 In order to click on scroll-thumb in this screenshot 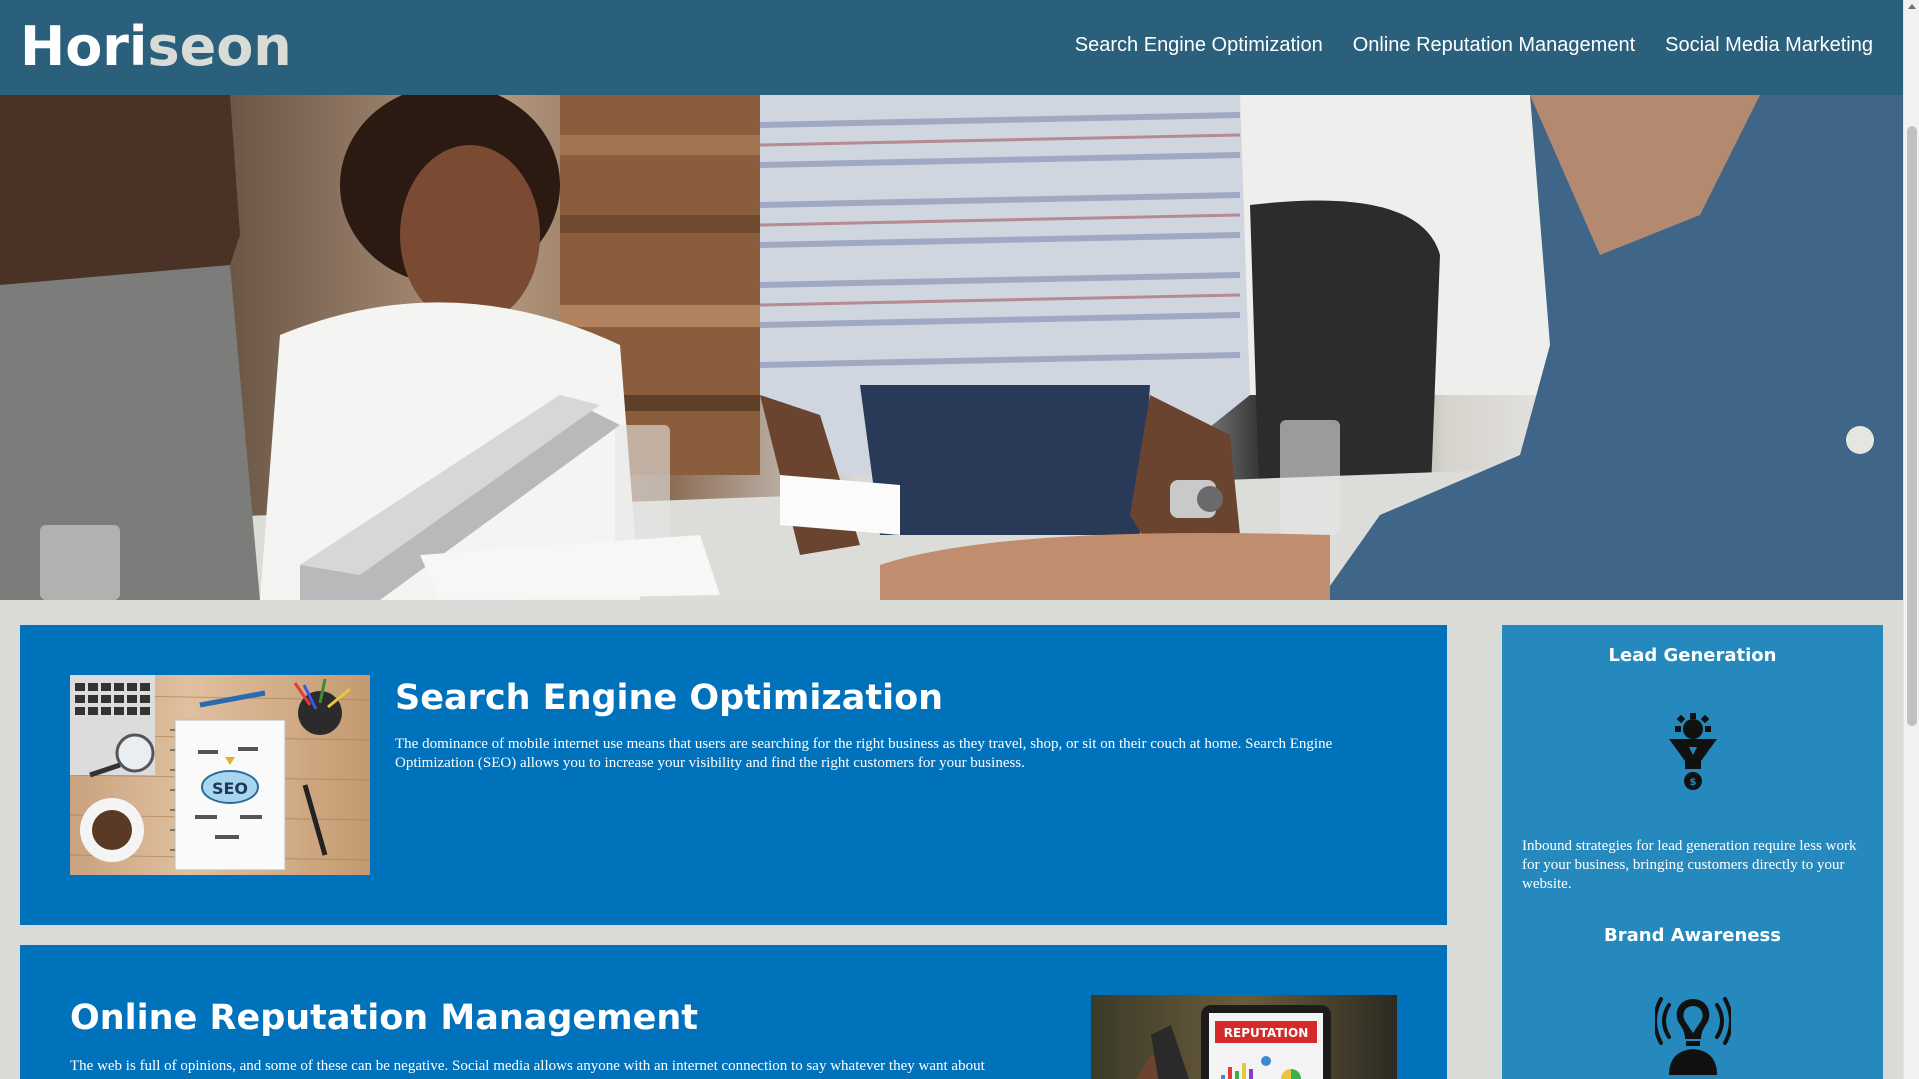, I will do `click(1912, 426)`.